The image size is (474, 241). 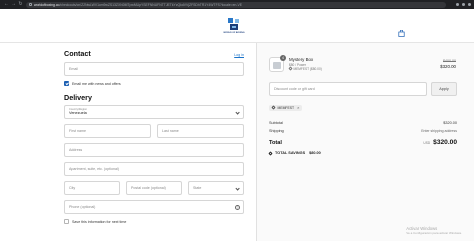 I want to click on news-label: Email me with news and offers, so click(x=96, y=83).